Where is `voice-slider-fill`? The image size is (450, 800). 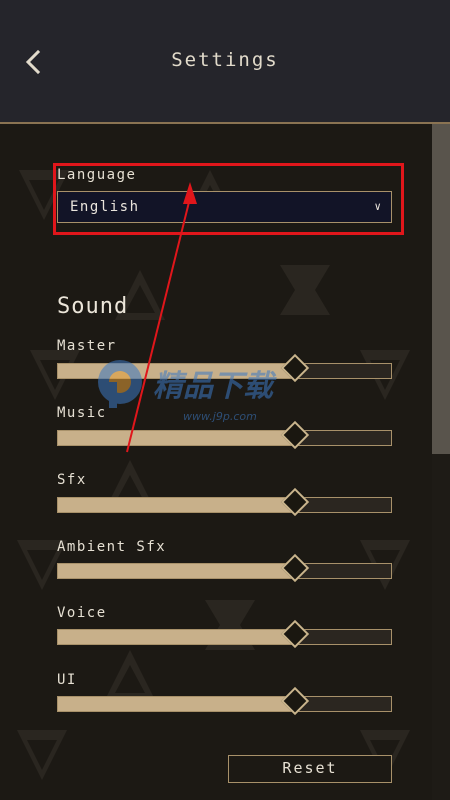 voice-slider-fill is located at coordinates (176, 637).